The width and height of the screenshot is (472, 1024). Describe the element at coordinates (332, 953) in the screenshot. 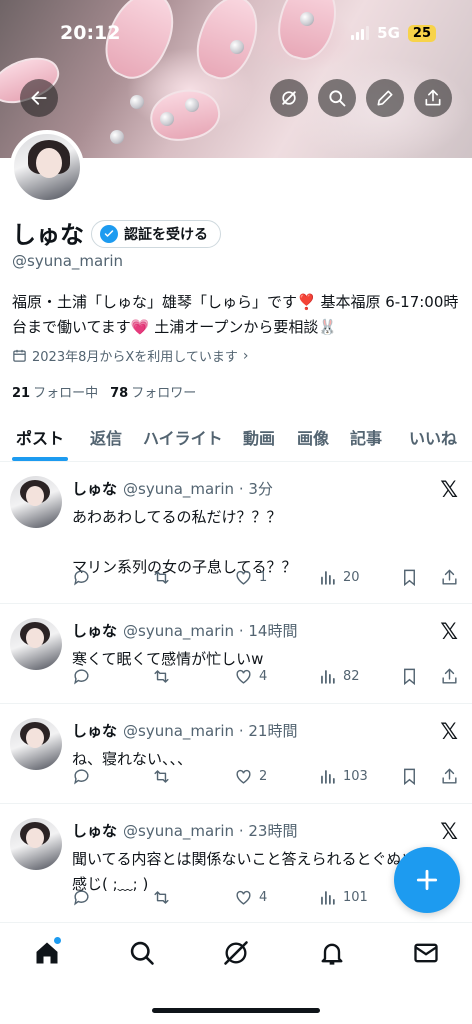

I see `bell-icon` at that location.